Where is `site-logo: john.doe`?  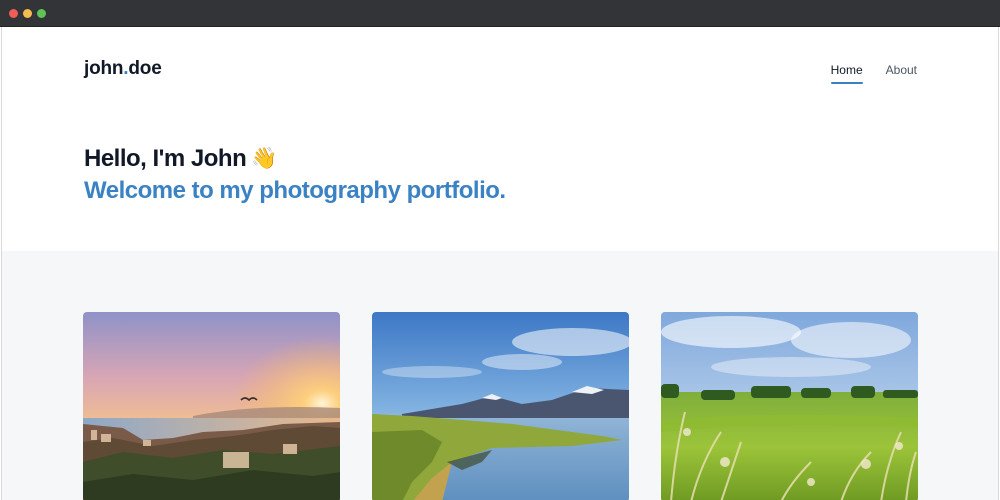 site-logo: john.doe is located at coordinates (123, 69).